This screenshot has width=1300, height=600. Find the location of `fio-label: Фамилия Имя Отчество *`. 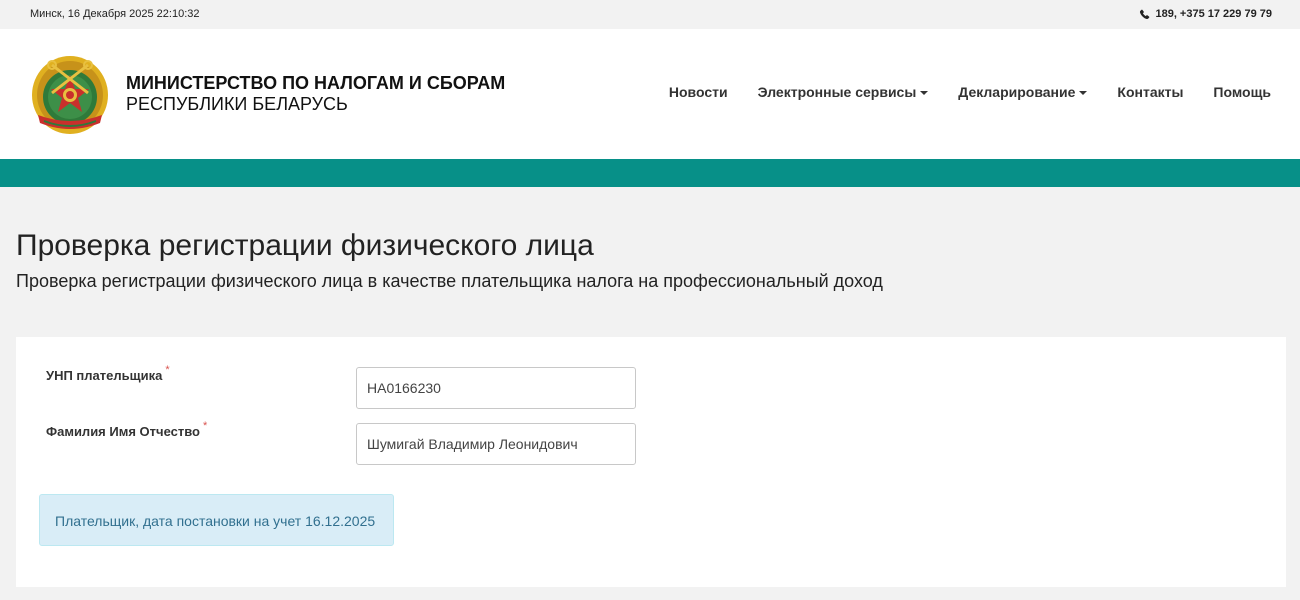

fio-label: Фамилия Имя Отчество * is located at coordinates (126, 429).